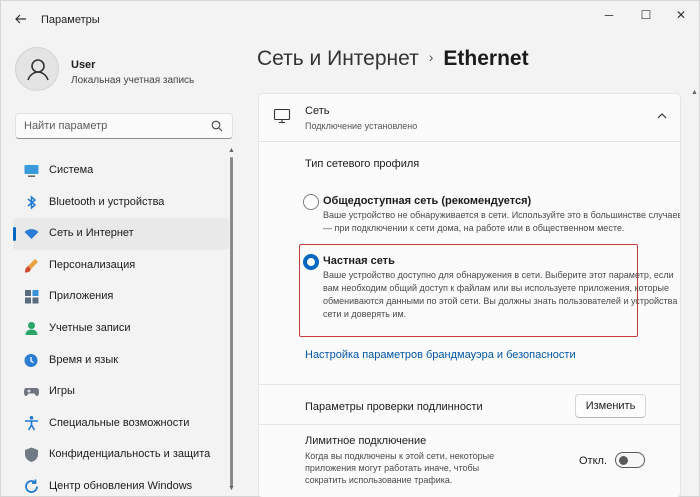 The width and height of the screenshot is (700, 497). What do you see at coordinates (31, 423) in the screenshot?
I see `accessibility-icon` at bounding box center [31, 423].